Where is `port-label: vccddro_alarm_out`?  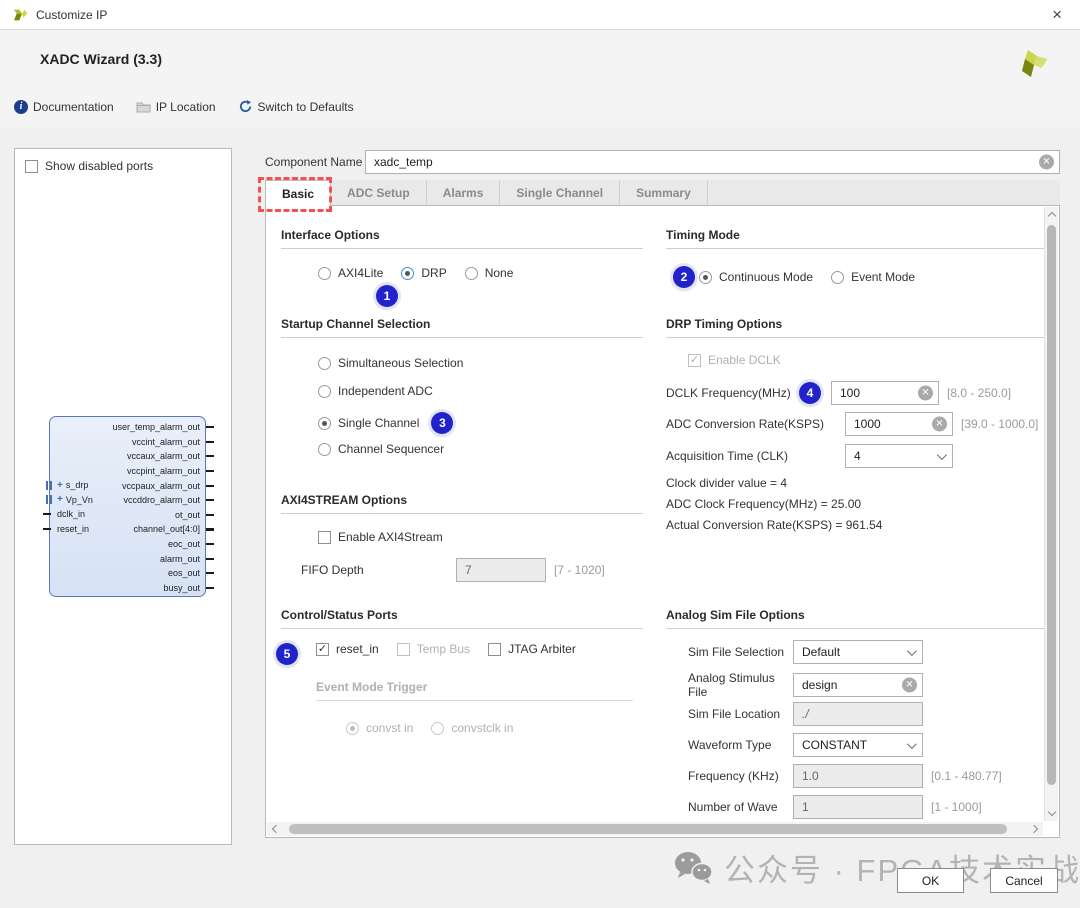 port-label: vccddro_alarm_out is located at coordinates (161, 500).